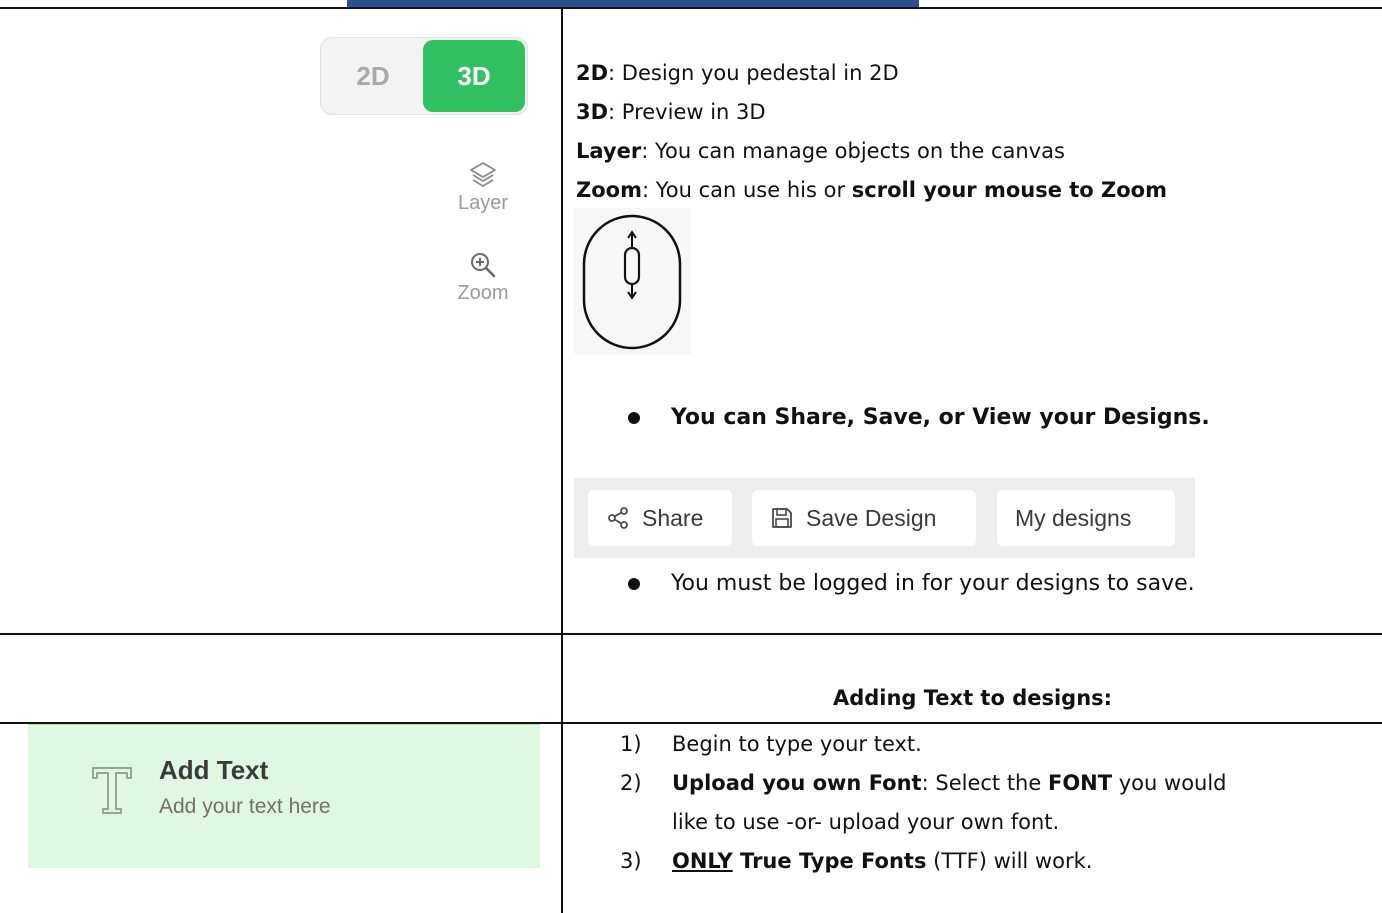 This screenshot has width=1382, height=913. I want to click on text-tool-icon, so click(112, 790).